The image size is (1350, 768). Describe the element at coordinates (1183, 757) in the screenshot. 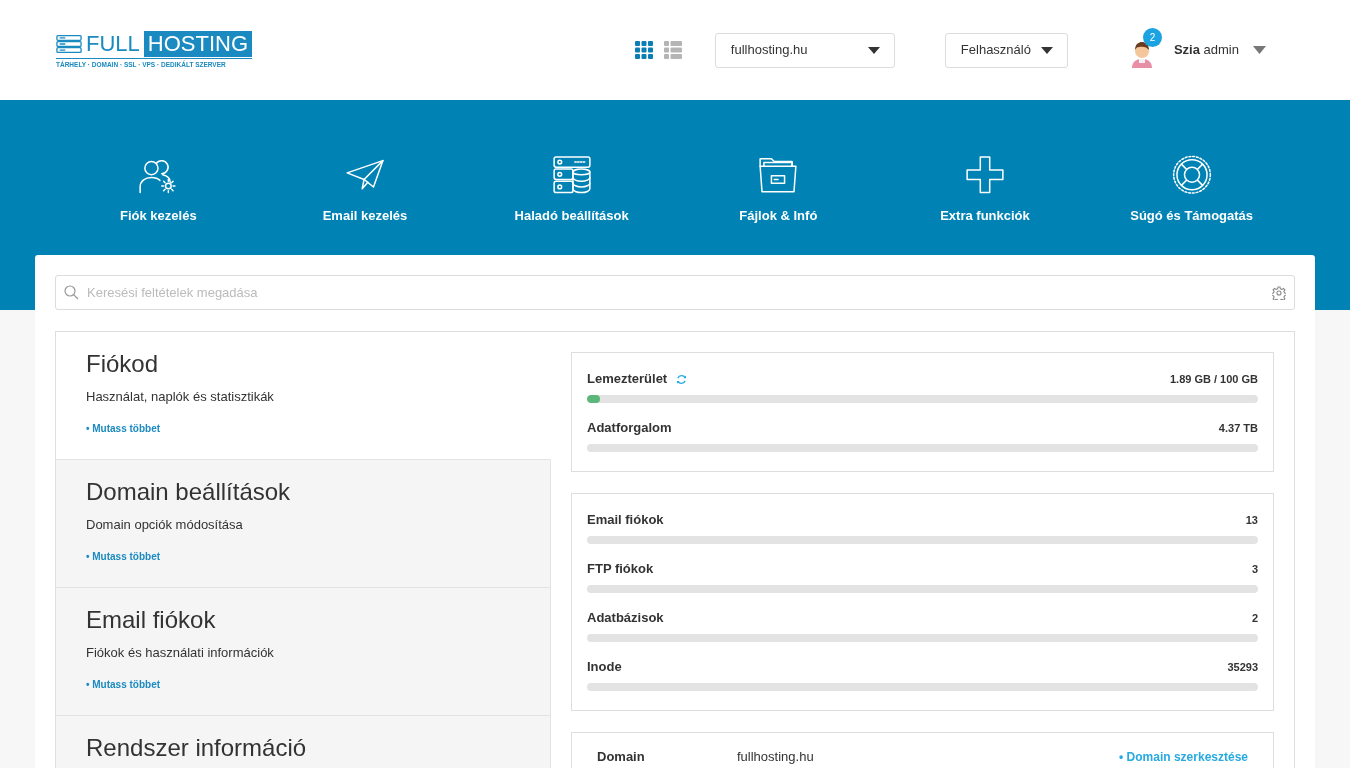

I see `edit-domain-link: • Domain szerkesztése` at that location.